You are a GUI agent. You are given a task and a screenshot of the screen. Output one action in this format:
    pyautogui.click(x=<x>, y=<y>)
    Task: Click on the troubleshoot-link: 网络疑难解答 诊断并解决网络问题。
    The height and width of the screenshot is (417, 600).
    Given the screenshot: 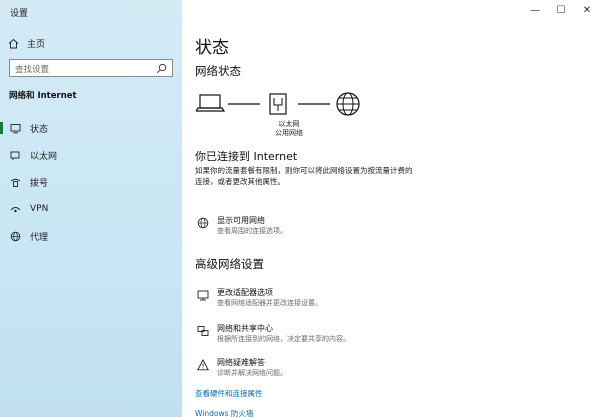 What is the action you would take?
    pyautogui.click(x=242, y=368)
    